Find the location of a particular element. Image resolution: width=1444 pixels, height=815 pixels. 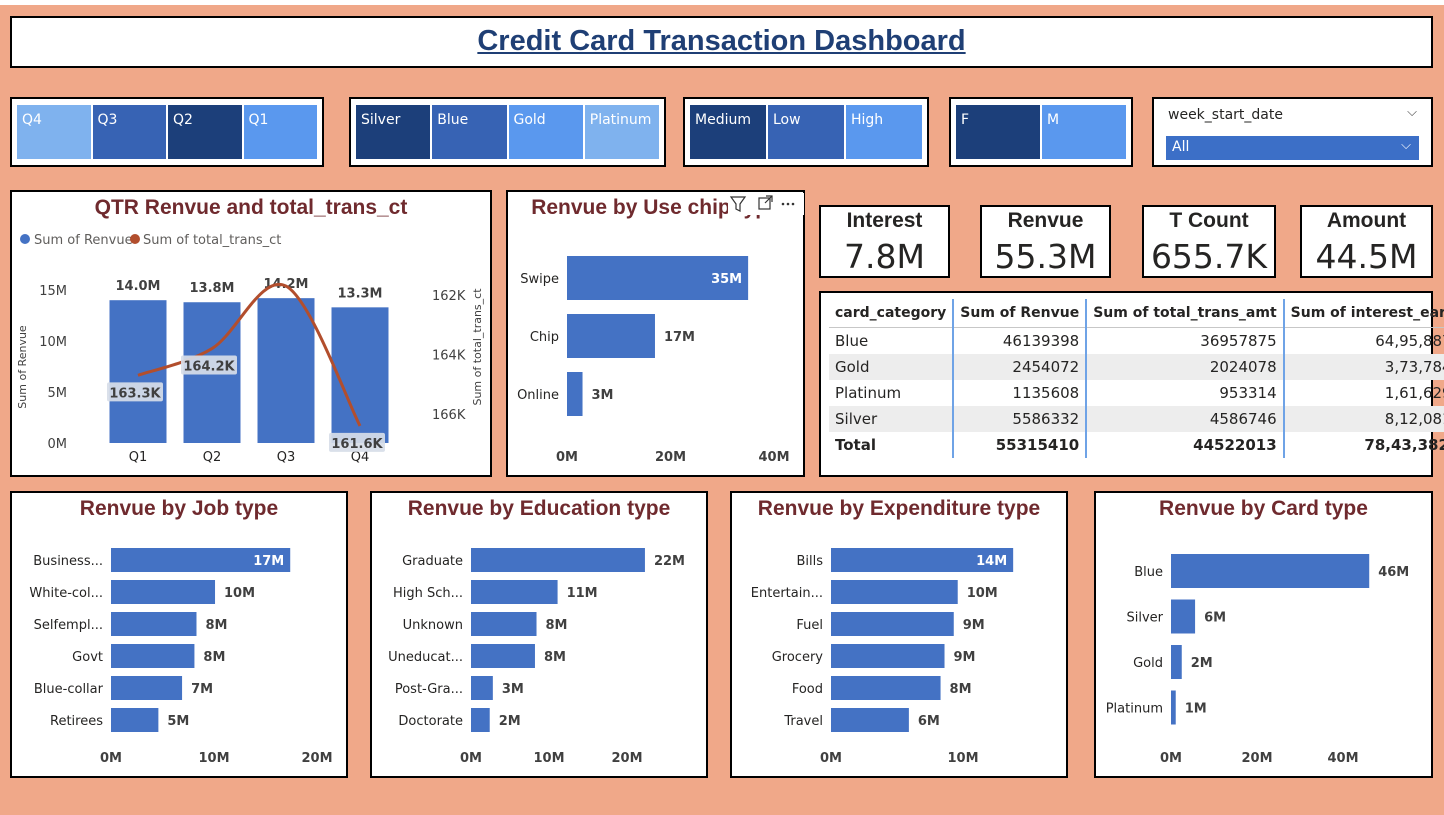

slicer-tile-medium: Medium is located at coordinates (728, 132).